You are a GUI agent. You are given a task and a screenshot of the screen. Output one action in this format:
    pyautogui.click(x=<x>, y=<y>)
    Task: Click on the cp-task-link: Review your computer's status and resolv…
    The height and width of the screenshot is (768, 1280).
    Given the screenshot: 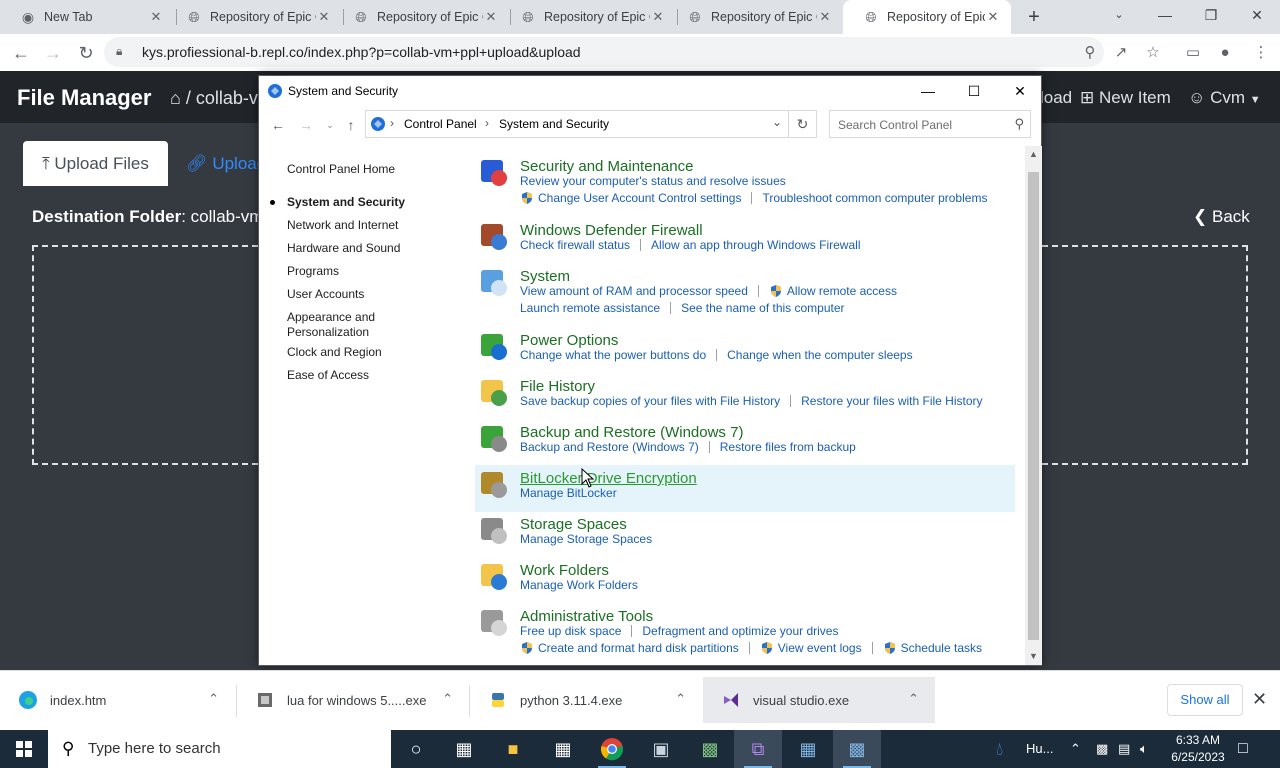 What is the action you would take?
    pyautogui.click(x=653, y=181)
    